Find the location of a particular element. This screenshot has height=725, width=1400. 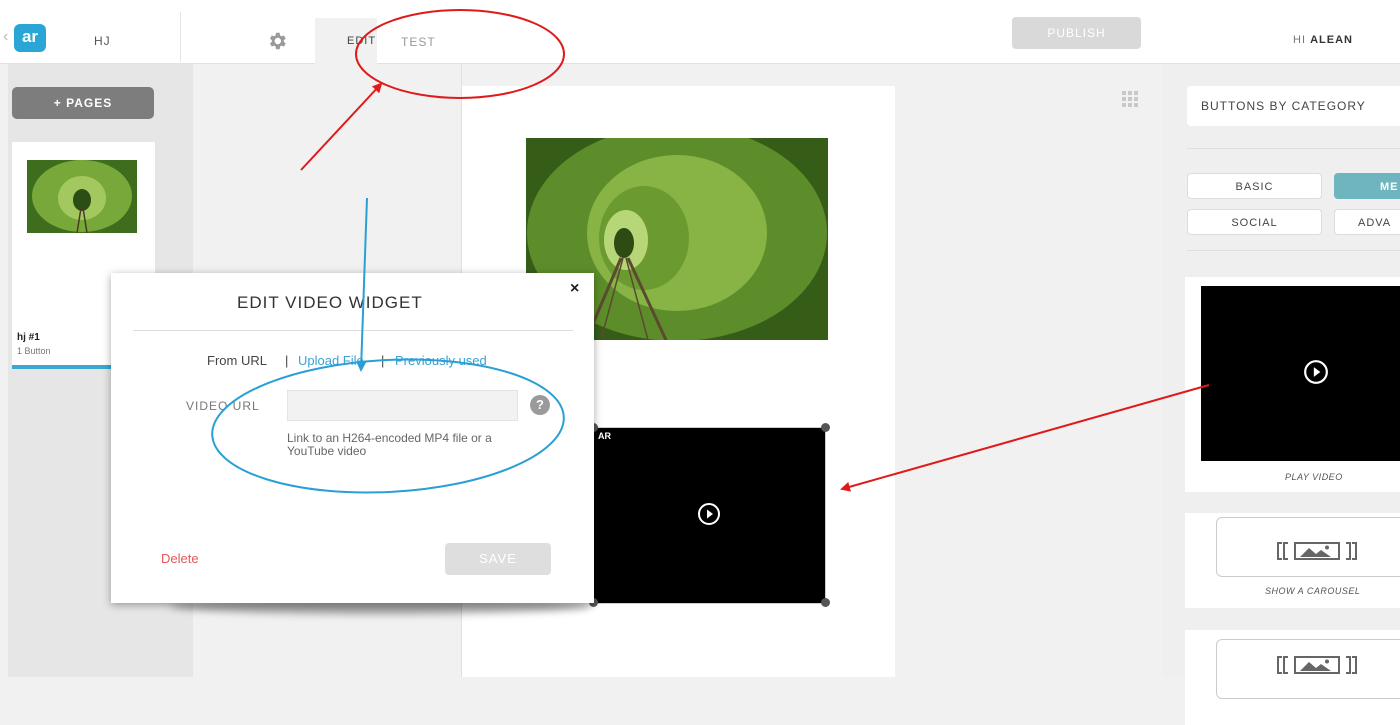

user-greeting: HI ALEAN is located at coordinates (1323, 40).